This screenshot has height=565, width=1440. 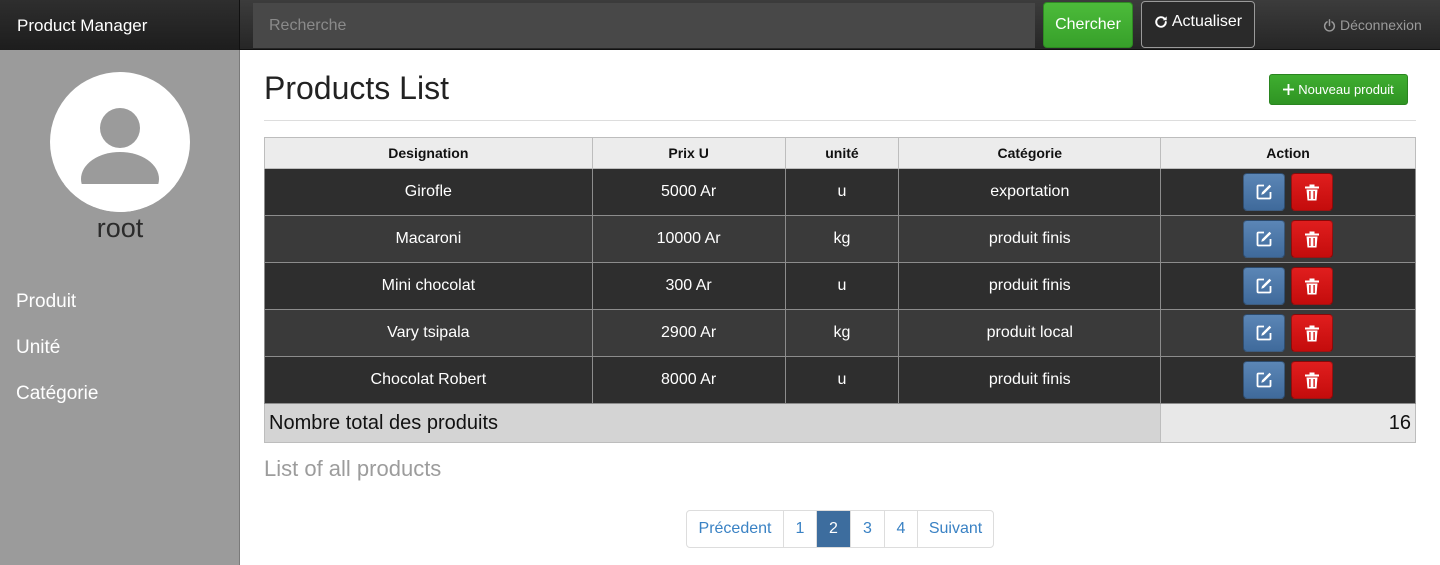 What do you see at coordinates (120, 142) in the screenshot?
I see `user-avatar-icon` at bounding box center [120, 142].